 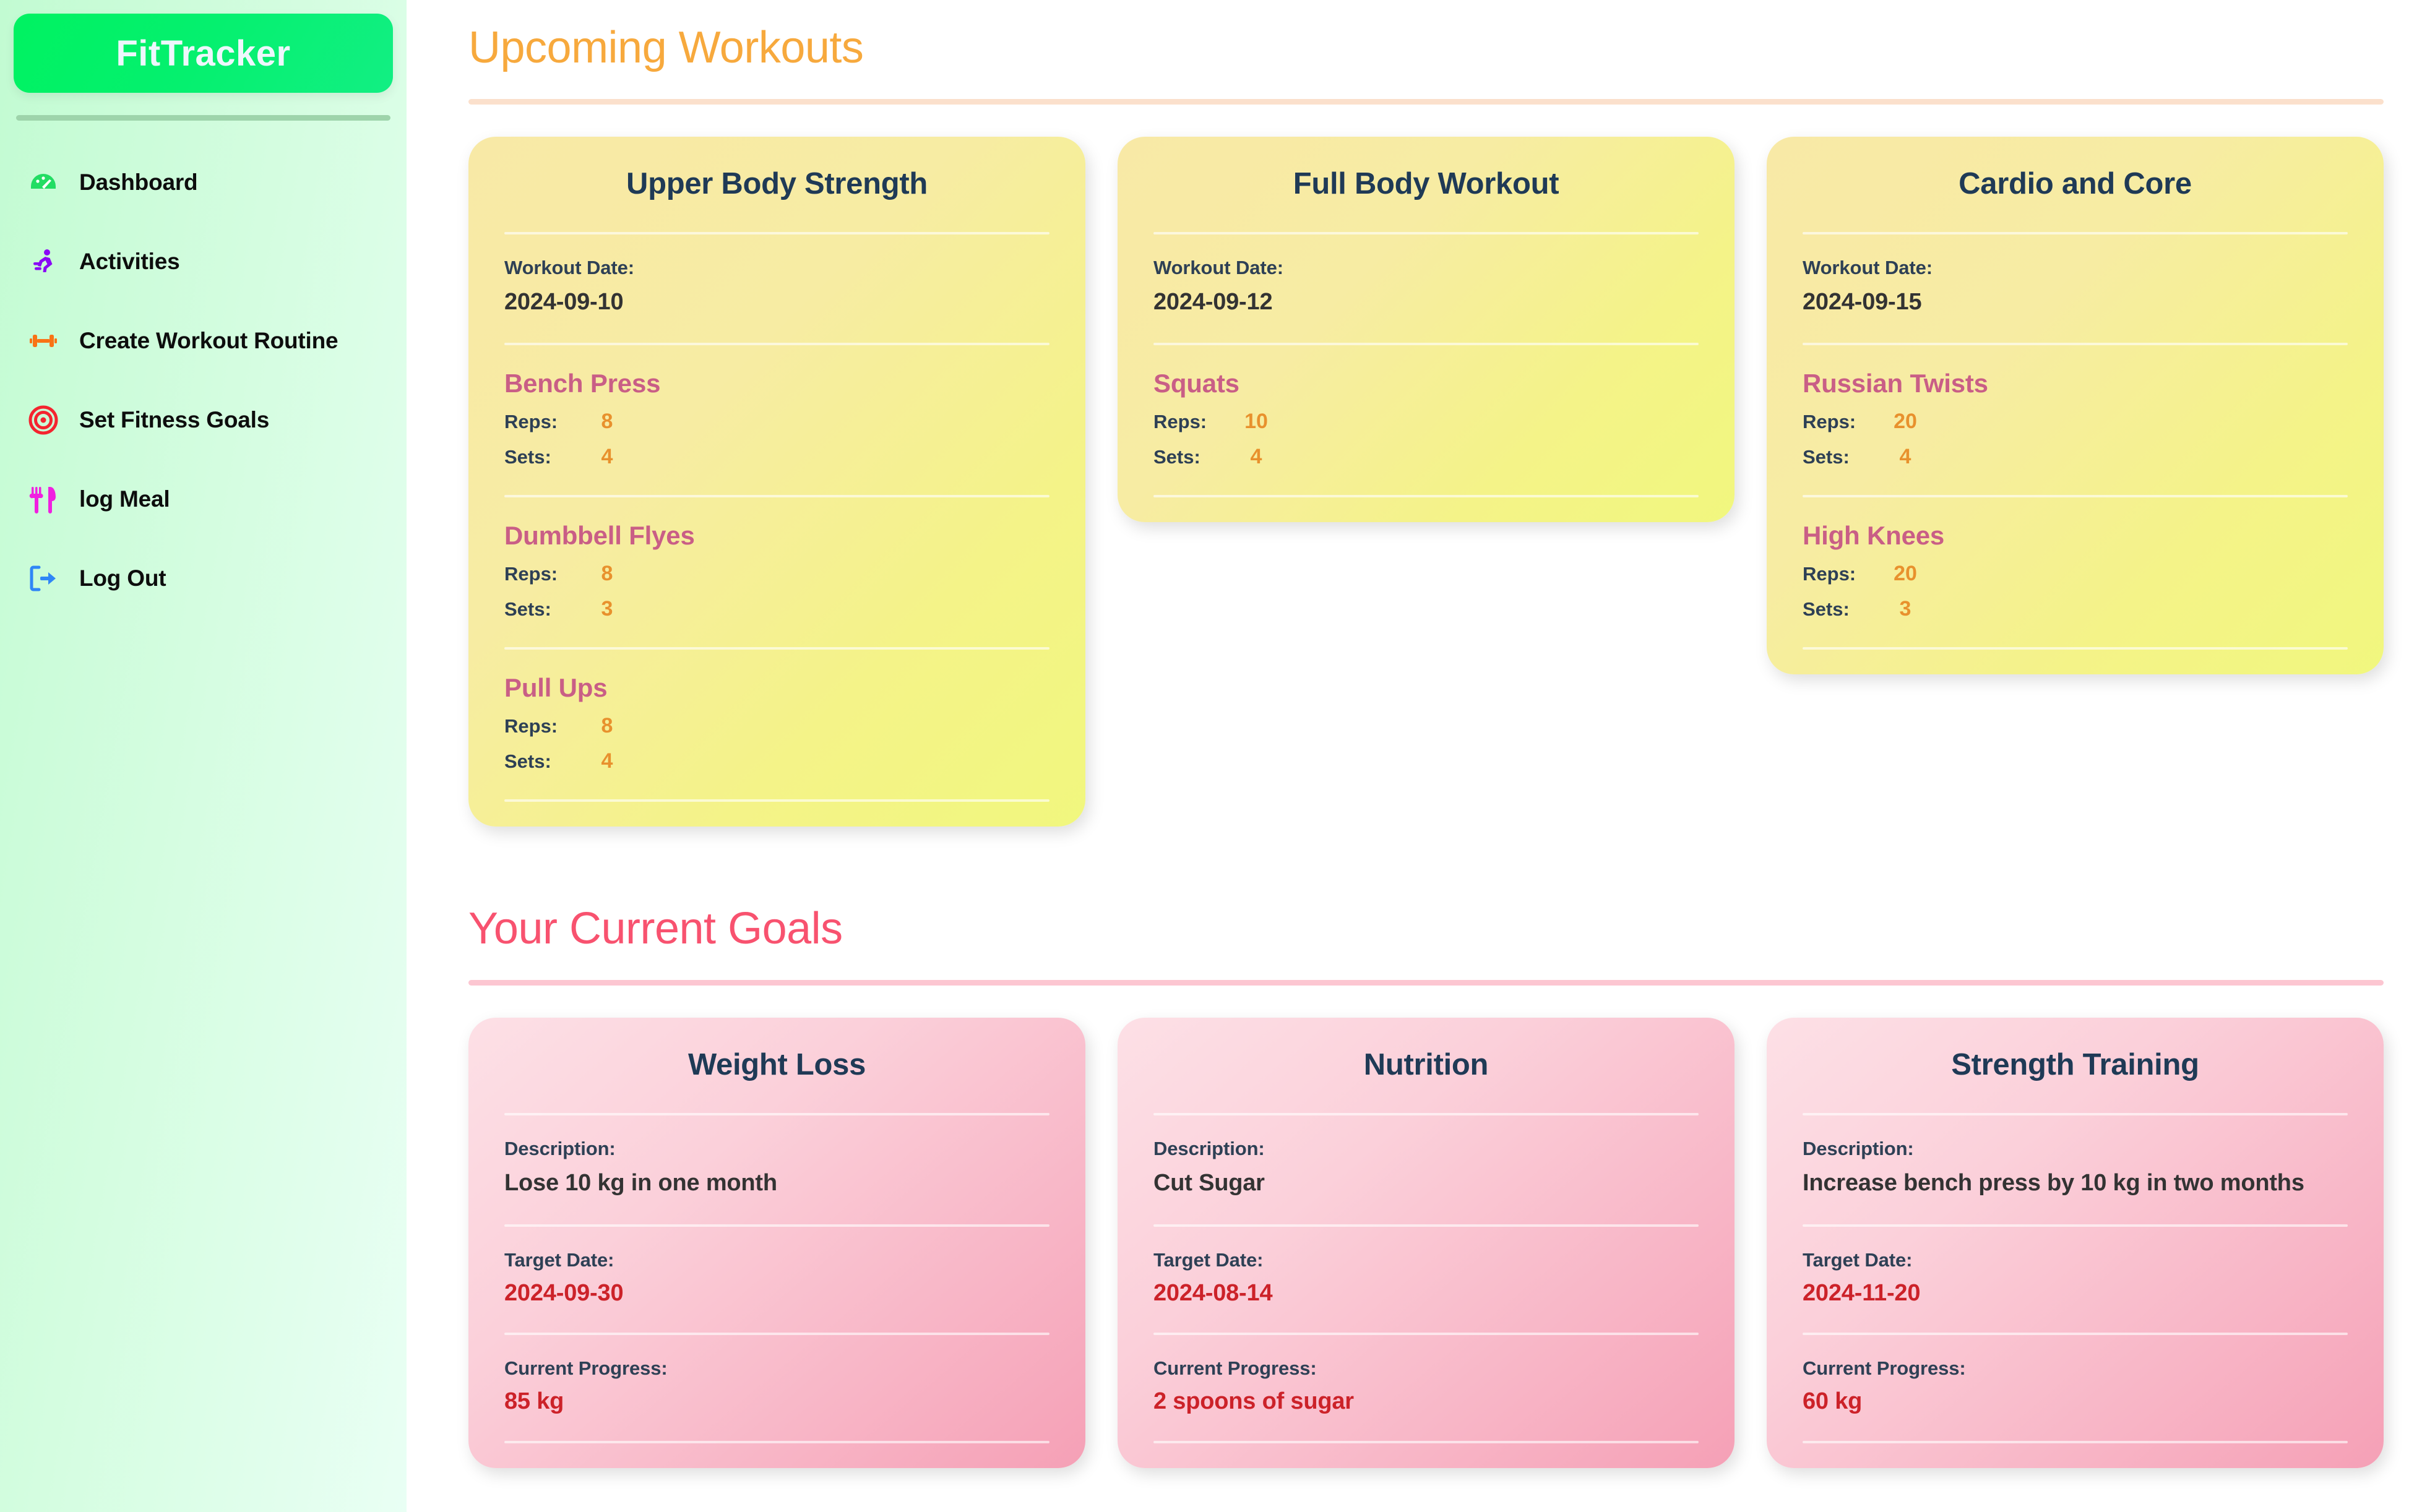 I want to click on description-value: Cut Sugar, so click(x=1209, y=1183).